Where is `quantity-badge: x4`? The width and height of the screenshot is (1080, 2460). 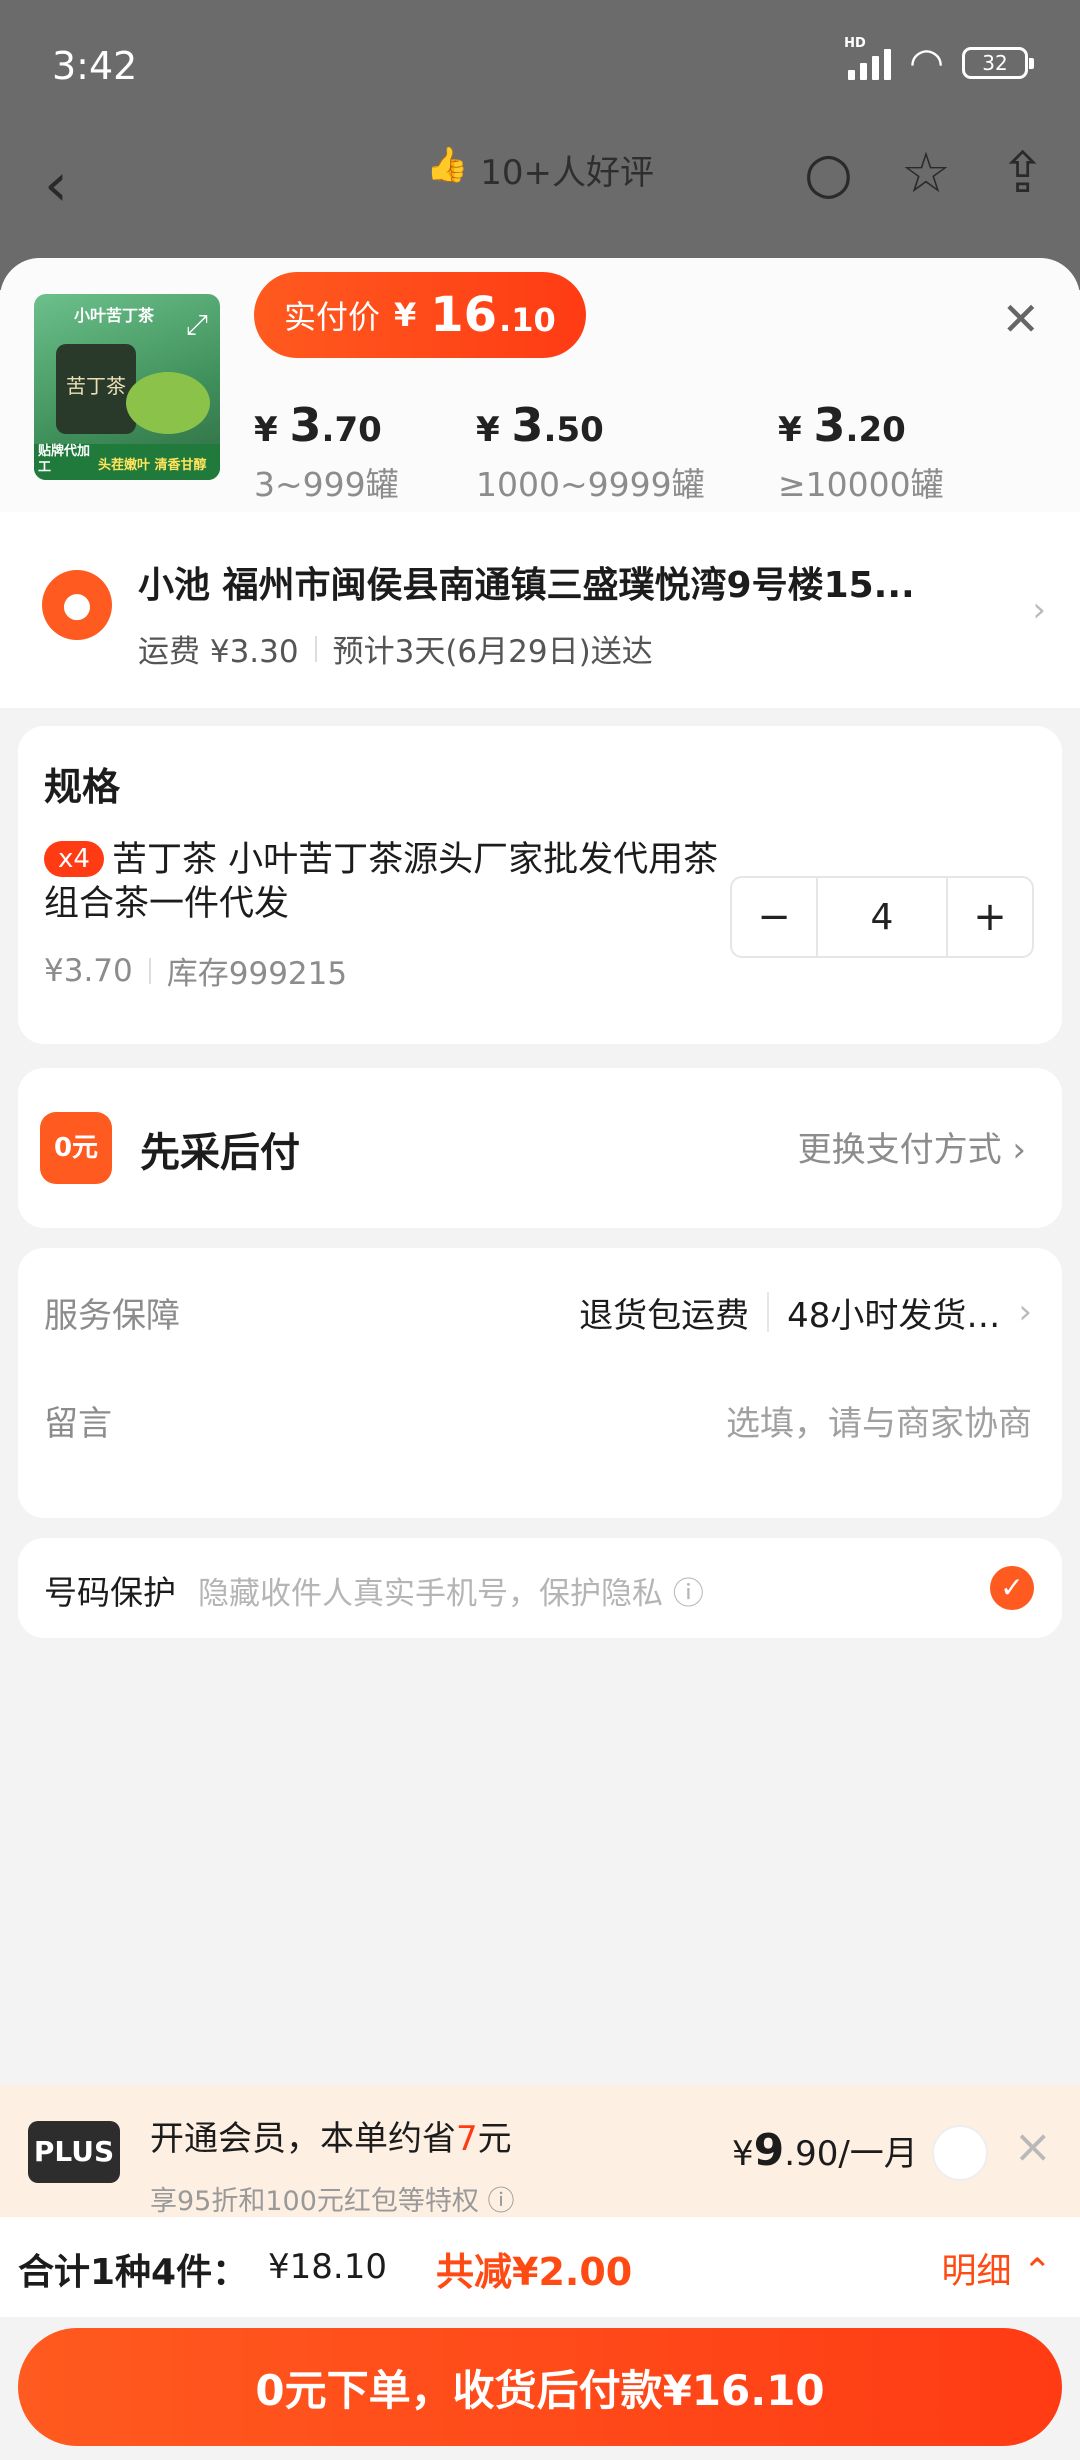
quantity-badge: x4 is located at coordinates (74, 859).